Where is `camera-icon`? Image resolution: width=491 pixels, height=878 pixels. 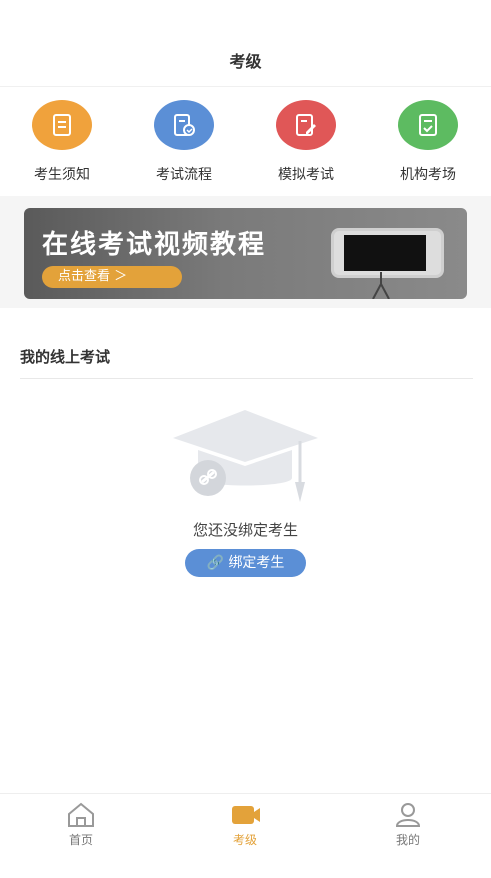 camera-icon is located at coordinates (246, 815).